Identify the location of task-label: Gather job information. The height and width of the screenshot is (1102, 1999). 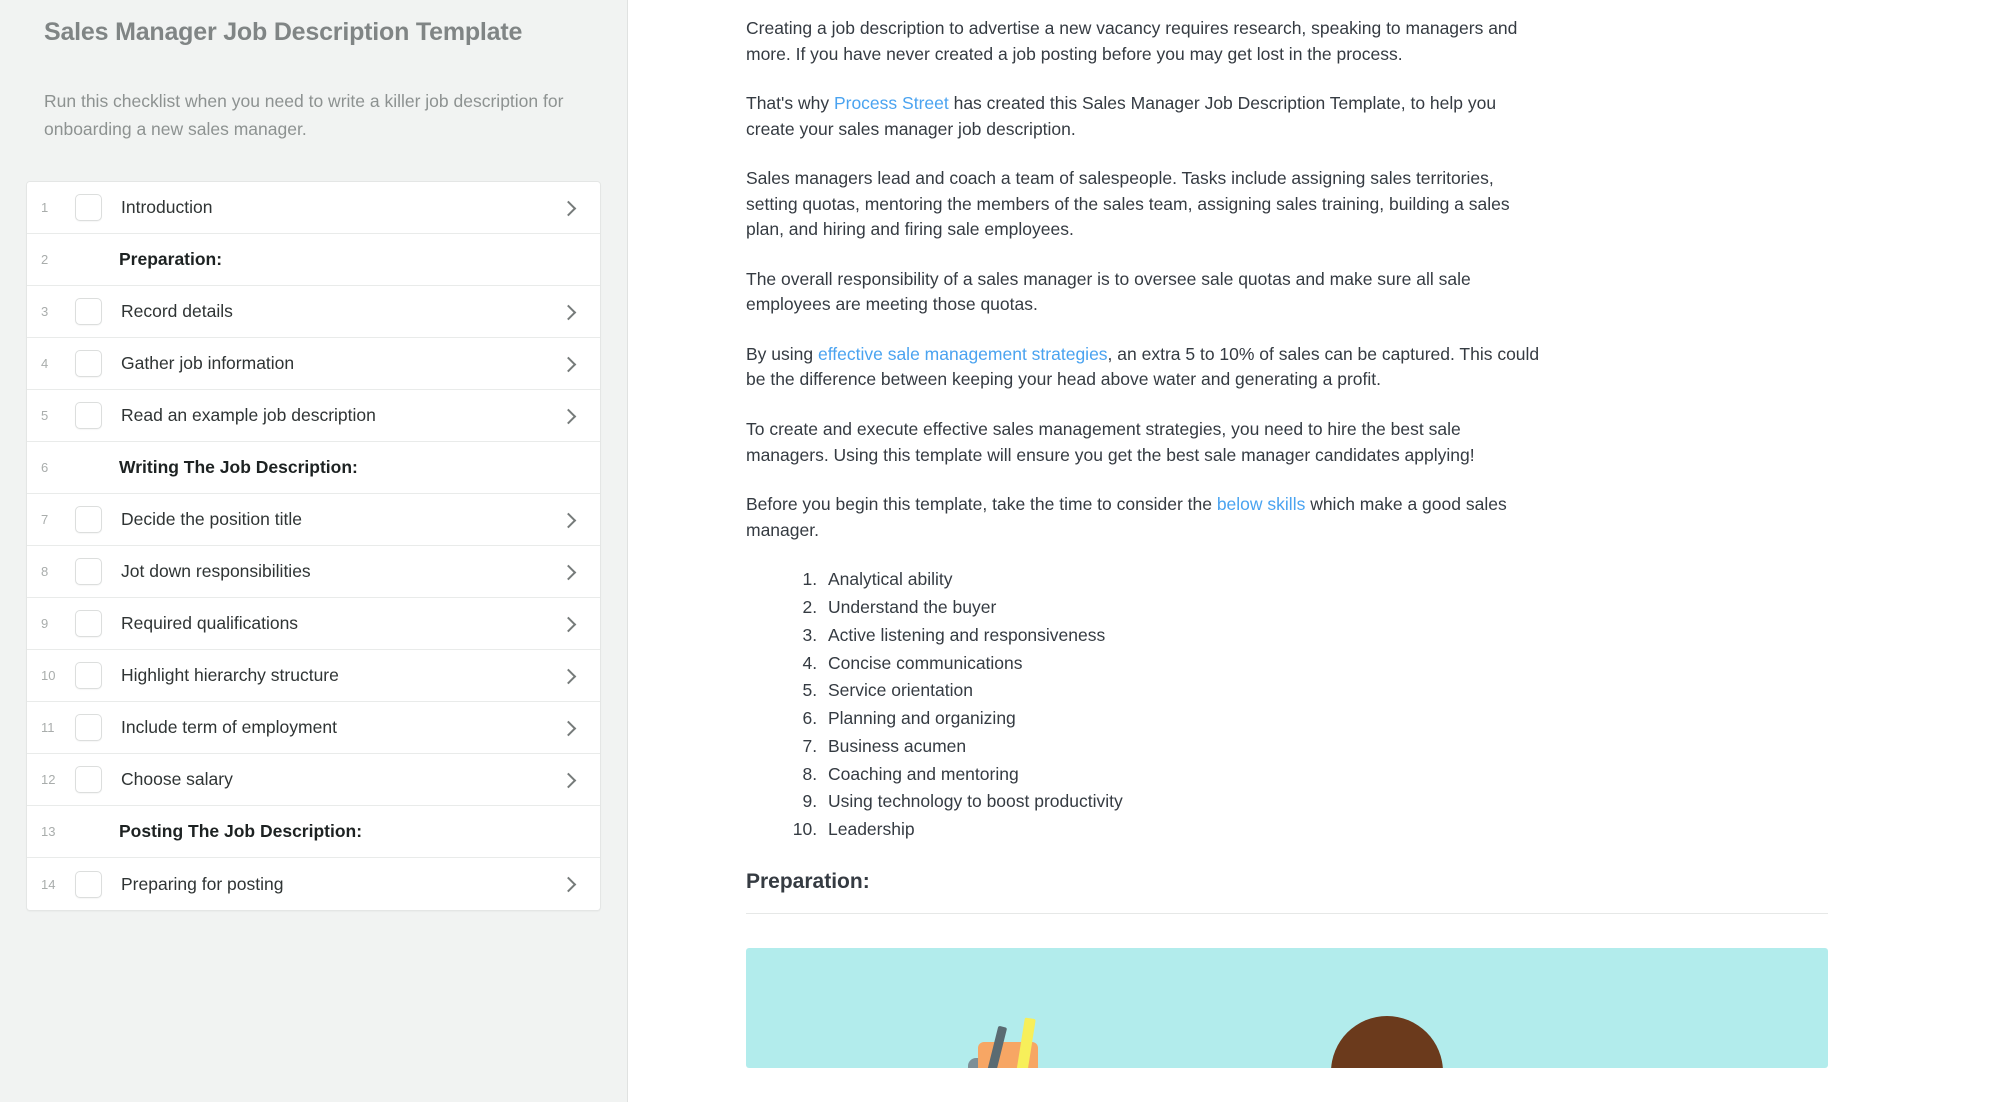
(208, 363).